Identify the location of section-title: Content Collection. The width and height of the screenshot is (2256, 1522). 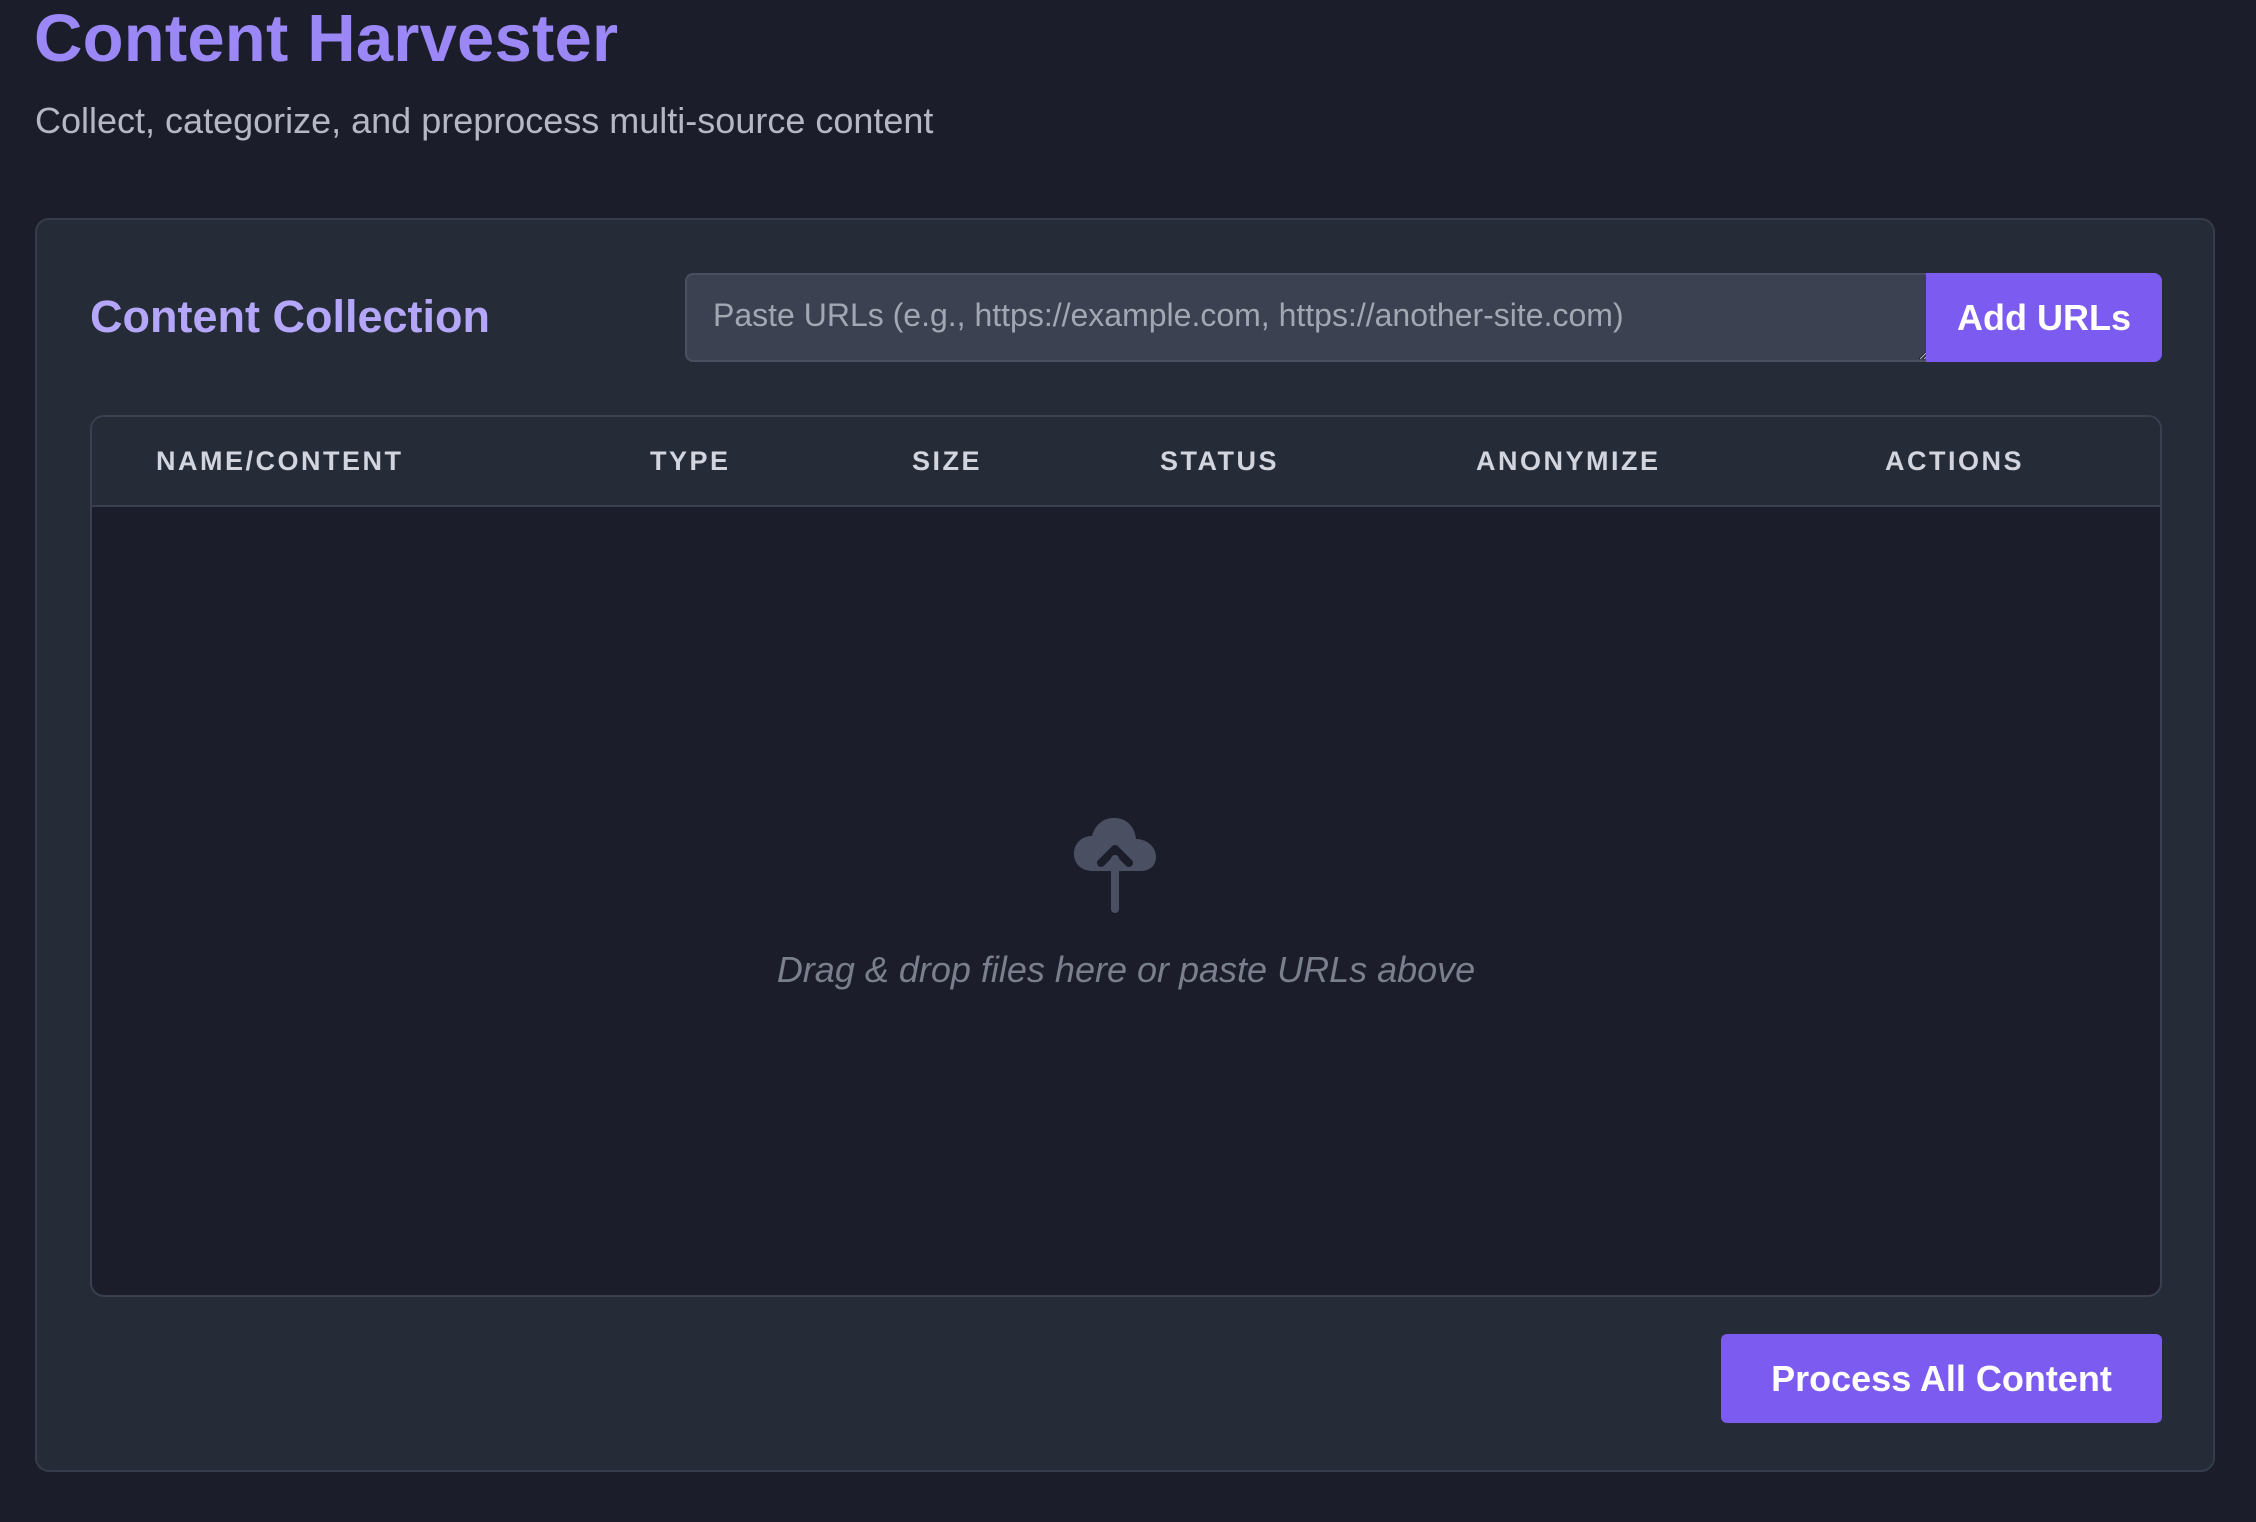
(290, 316).